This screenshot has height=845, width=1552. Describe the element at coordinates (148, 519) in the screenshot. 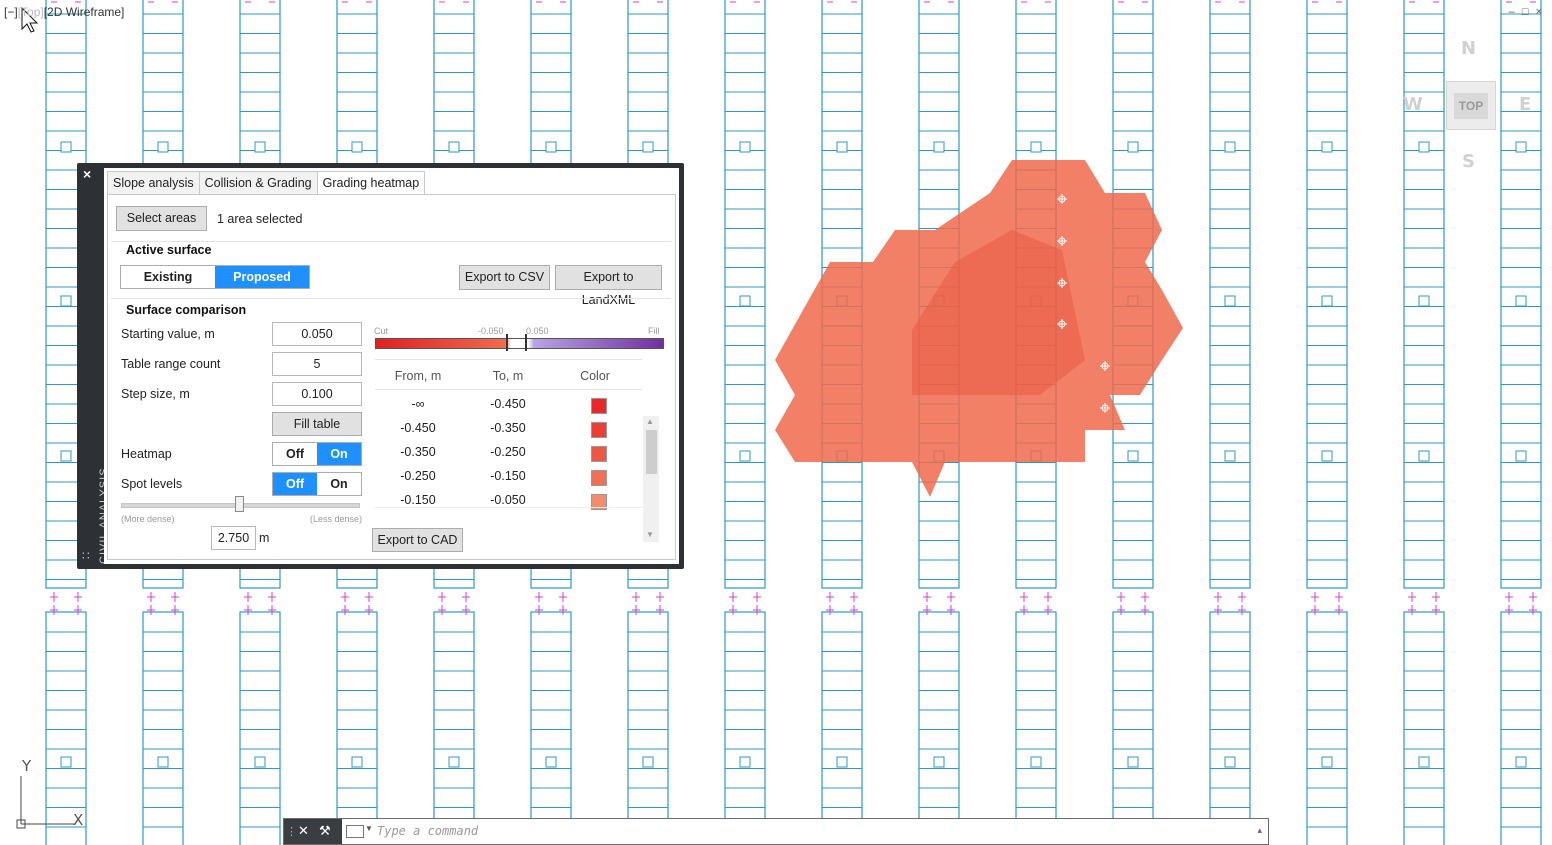

I see `density-more-label: (More dense)` at that location.